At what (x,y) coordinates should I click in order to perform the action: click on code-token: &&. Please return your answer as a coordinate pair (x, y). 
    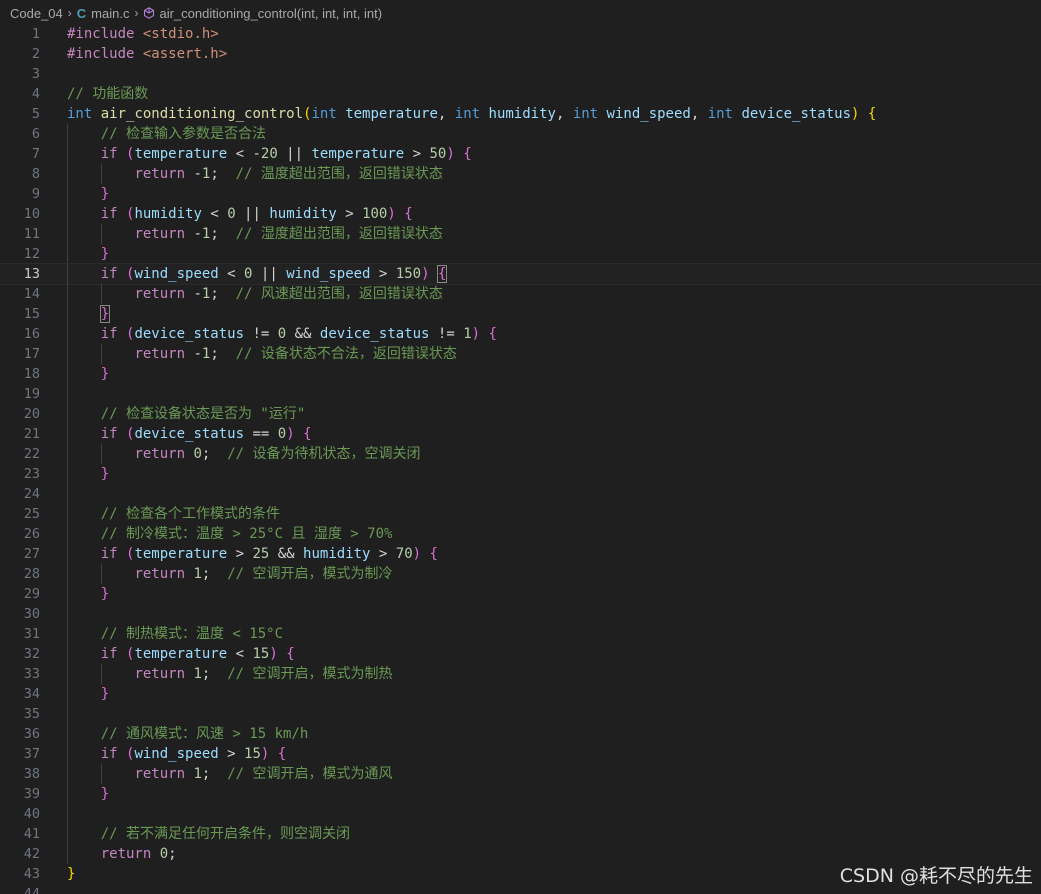
    Looking at the image, I should click on (303, 334).